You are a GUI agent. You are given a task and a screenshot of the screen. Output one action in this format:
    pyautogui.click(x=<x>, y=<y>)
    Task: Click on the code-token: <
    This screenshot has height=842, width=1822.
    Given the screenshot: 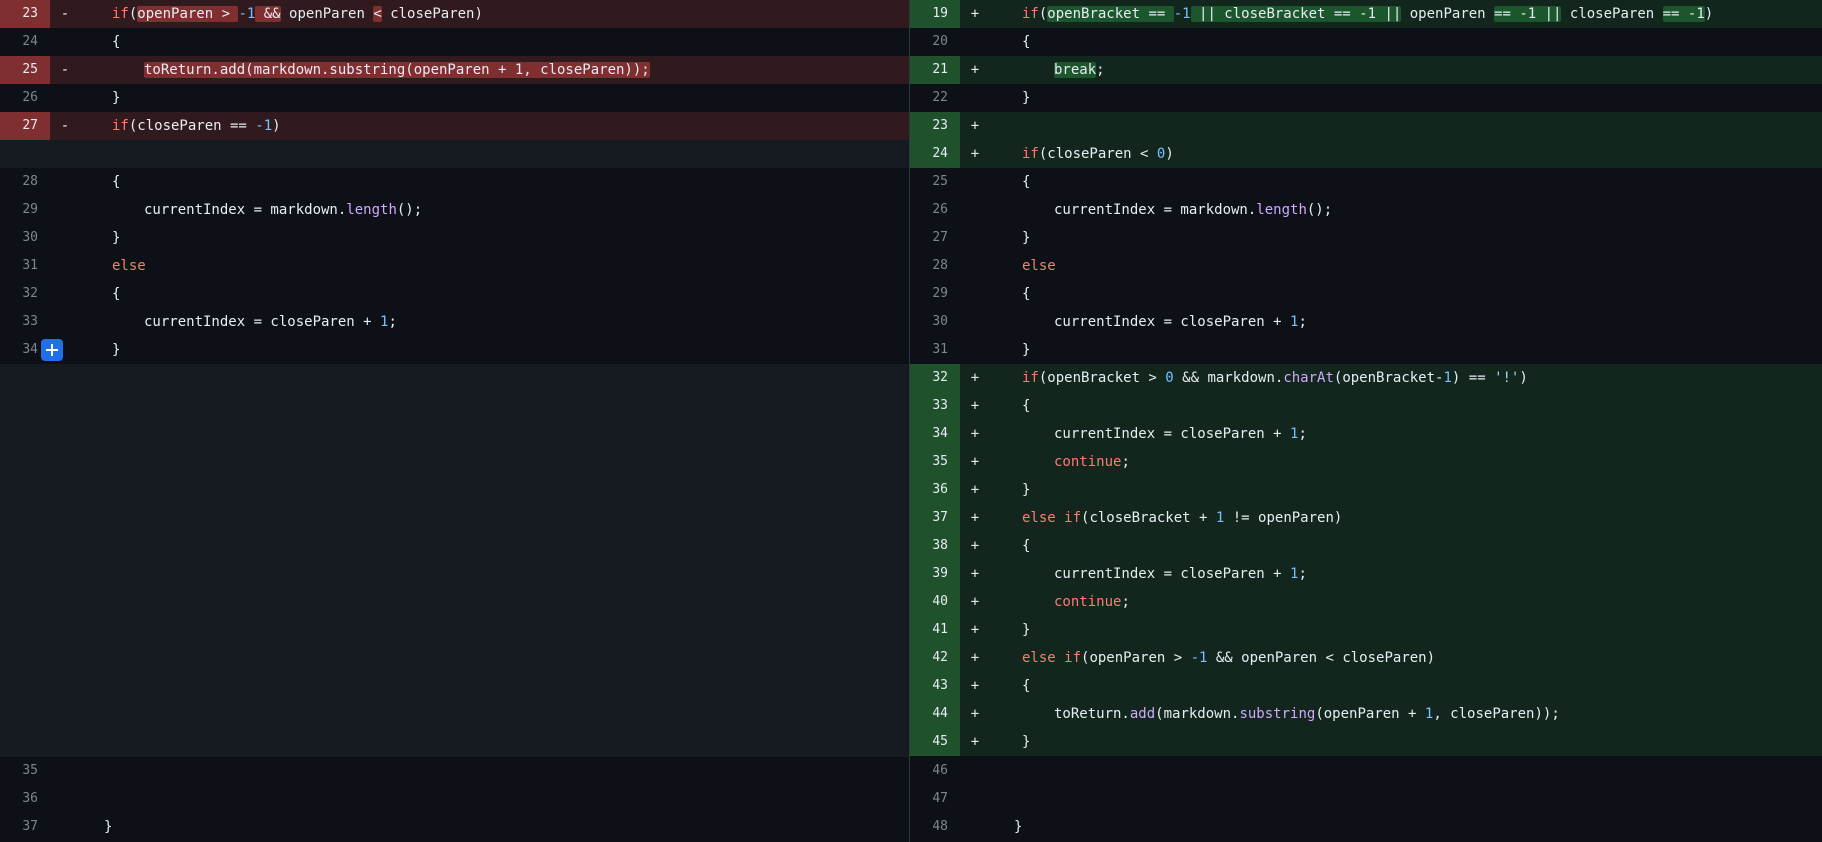 What is the action you would take?
    pyautogui.click(x=377, y=14)
    